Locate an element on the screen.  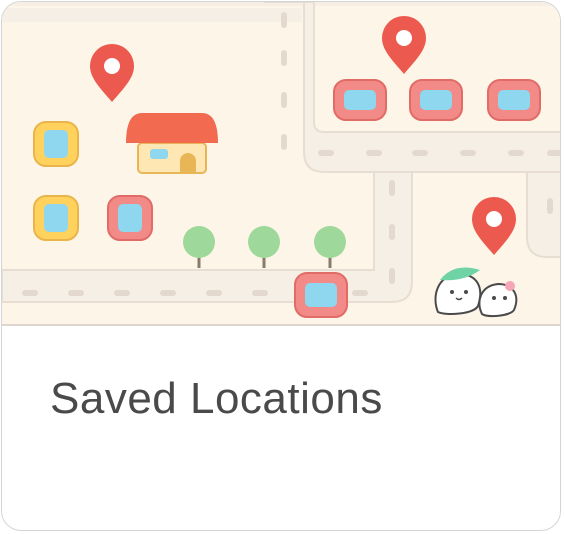
house-icon is located at coordinates (172, 143).